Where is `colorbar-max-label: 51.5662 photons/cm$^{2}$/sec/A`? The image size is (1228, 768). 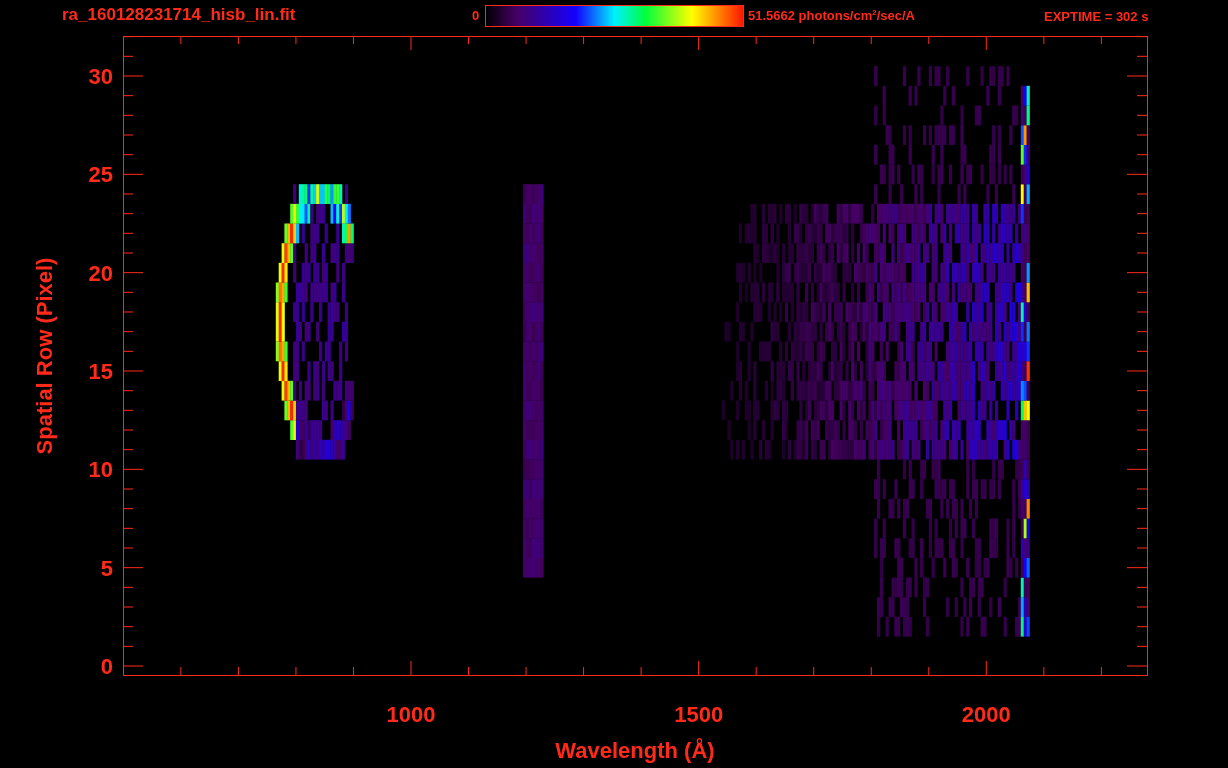 colorbar-max-label: 51.5662 photons/cm$^{2}$/sec/A is located at coordinates (831, 16).